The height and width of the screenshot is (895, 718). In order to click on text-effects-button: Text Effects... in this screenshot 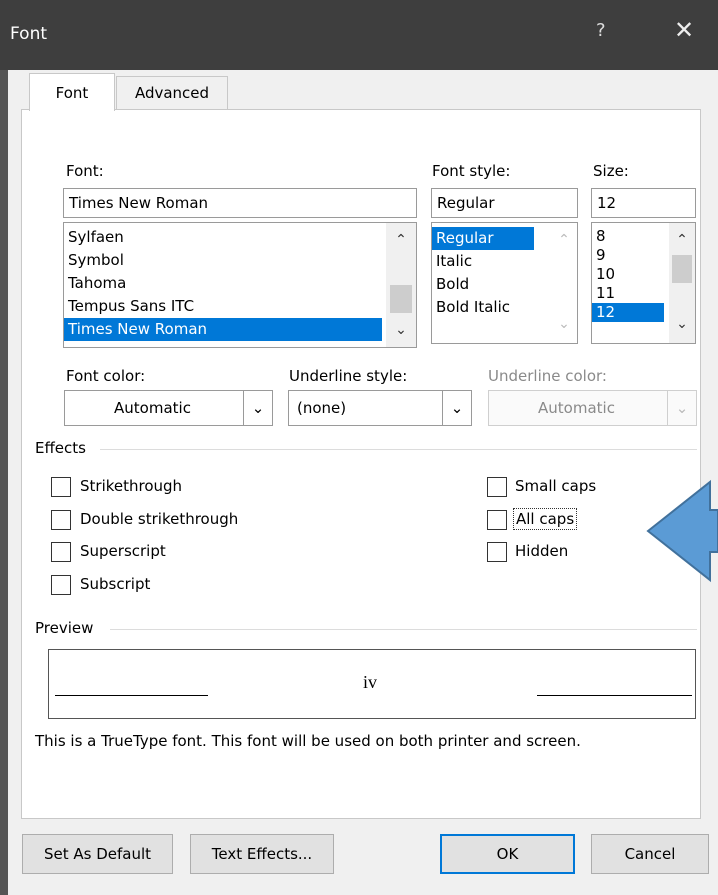, I will do `click(262, 854)`.